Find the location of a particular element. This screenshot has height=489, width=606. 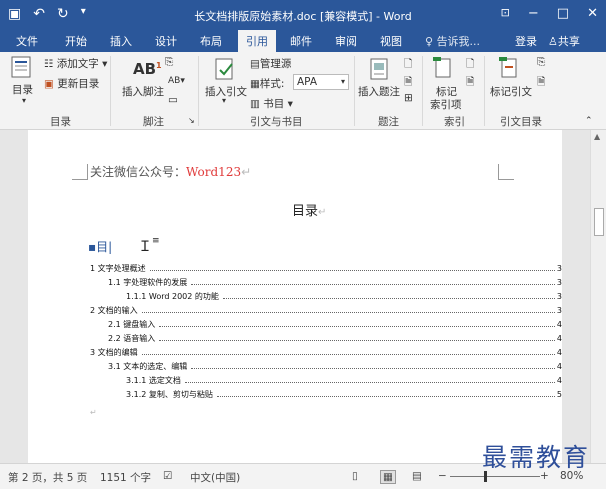

add-text-icon: ☷ is located at coordinates (49, 64).